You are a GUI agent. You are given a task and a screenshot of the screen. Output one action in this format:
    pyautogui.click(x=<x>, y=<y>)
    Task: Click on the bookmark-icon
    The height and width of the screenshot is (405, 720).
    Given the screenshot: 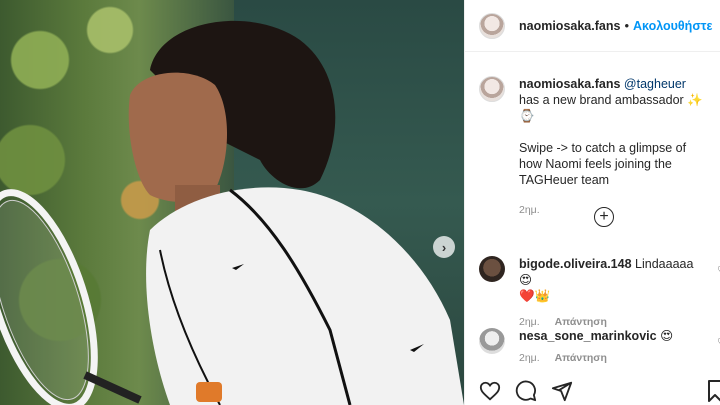 What is the action you would take?
    pyautogui.click(x=714, y=391)
    